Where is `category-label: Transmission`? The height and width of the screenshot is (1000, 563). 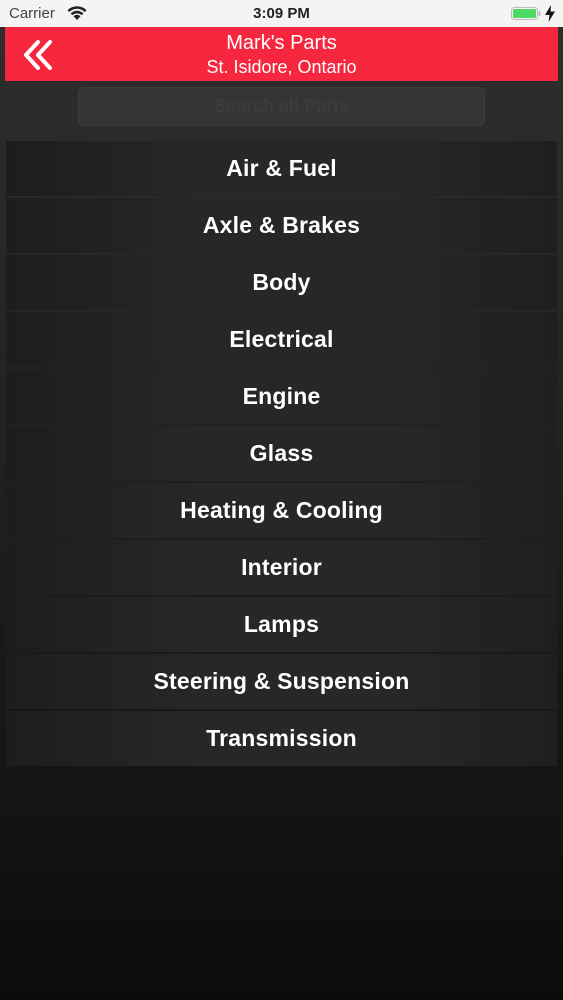
category-label: Transmission is located at coordinates (281, 738).